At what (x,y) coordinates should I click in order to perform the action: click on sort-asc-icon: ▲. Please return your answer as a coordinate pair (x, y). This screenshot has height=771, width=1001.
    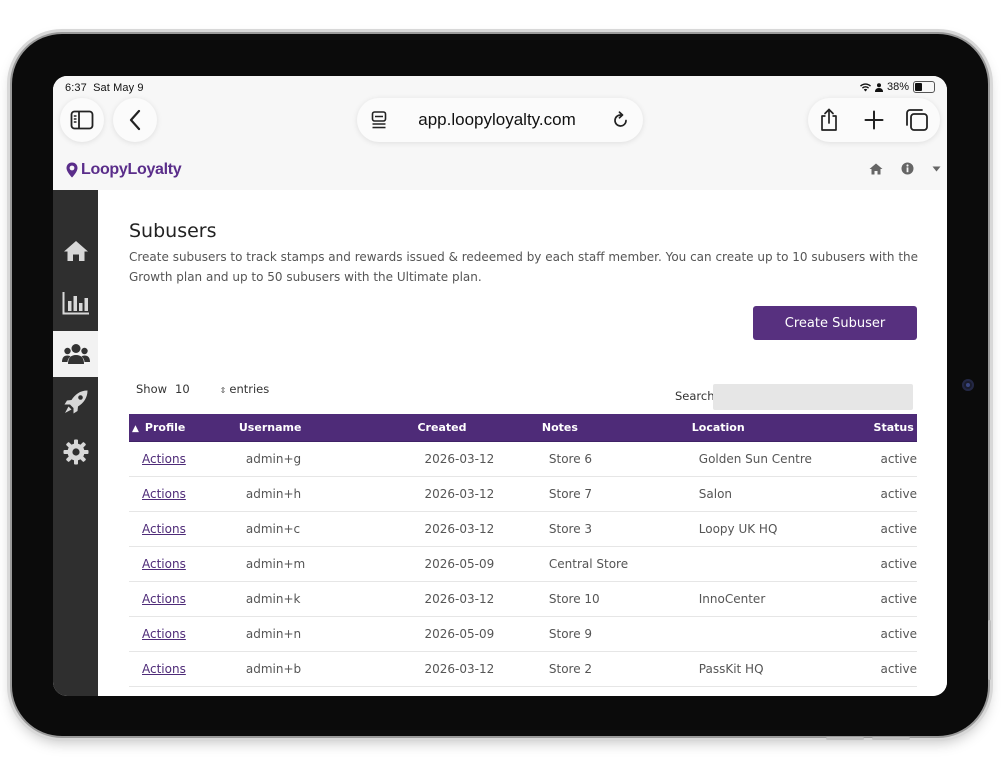
    Looking at the image, I should click on (135, 429).